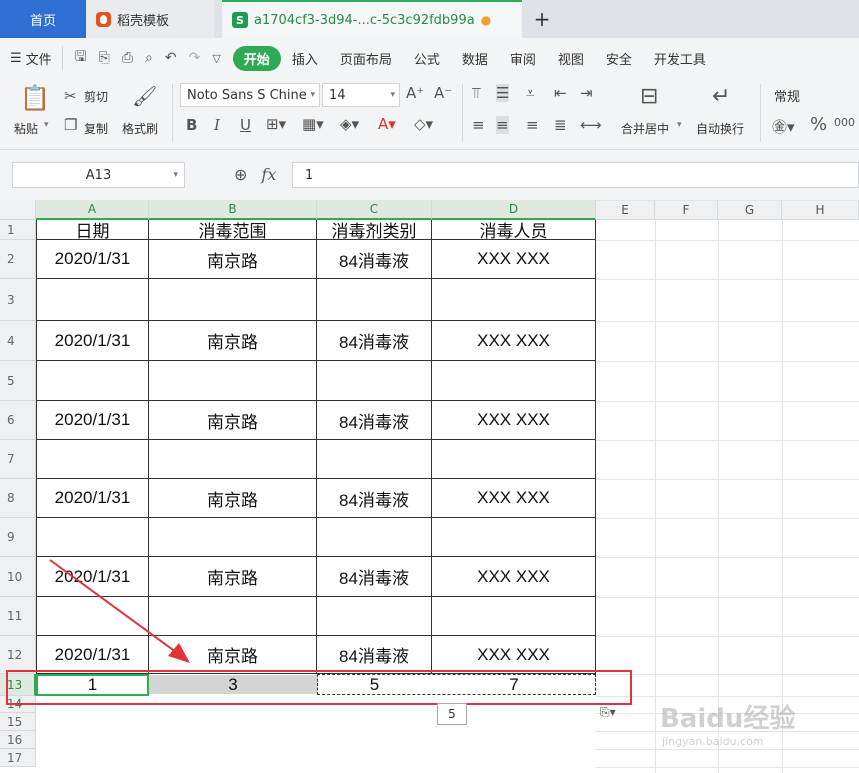 The width and height of the screenshot is (859, 773). What do you see at coordinates (503, 93) in the screenshot?
I see `align-middle-icon: ☰` at bounding box center [503, 93].